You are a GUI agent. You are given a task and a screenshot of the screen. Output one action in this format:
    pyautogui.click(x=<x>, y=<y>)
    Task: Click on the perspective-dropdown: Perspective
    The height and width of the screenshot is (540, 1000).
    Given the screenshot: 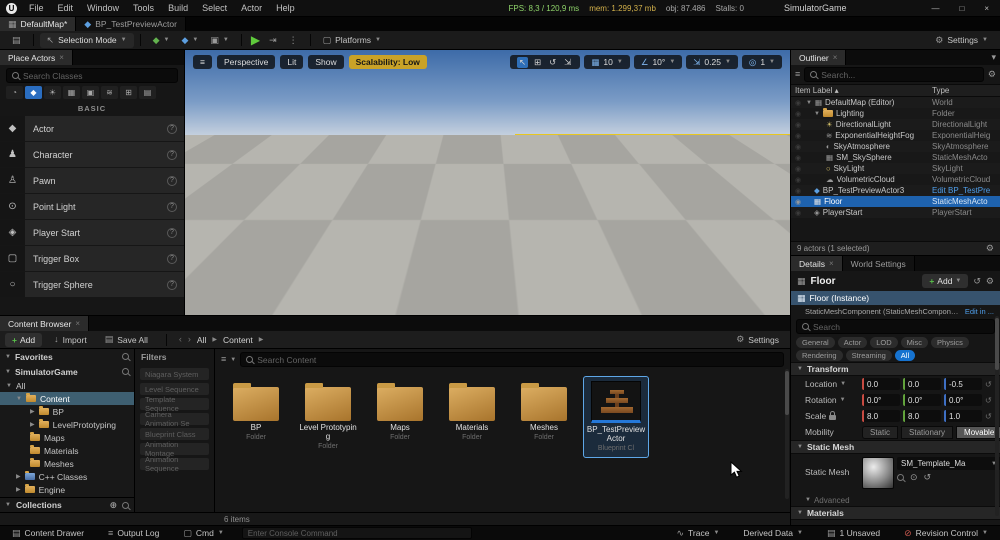 What is the action you would take?
    pyautogui.click(x=246, y=62)
    